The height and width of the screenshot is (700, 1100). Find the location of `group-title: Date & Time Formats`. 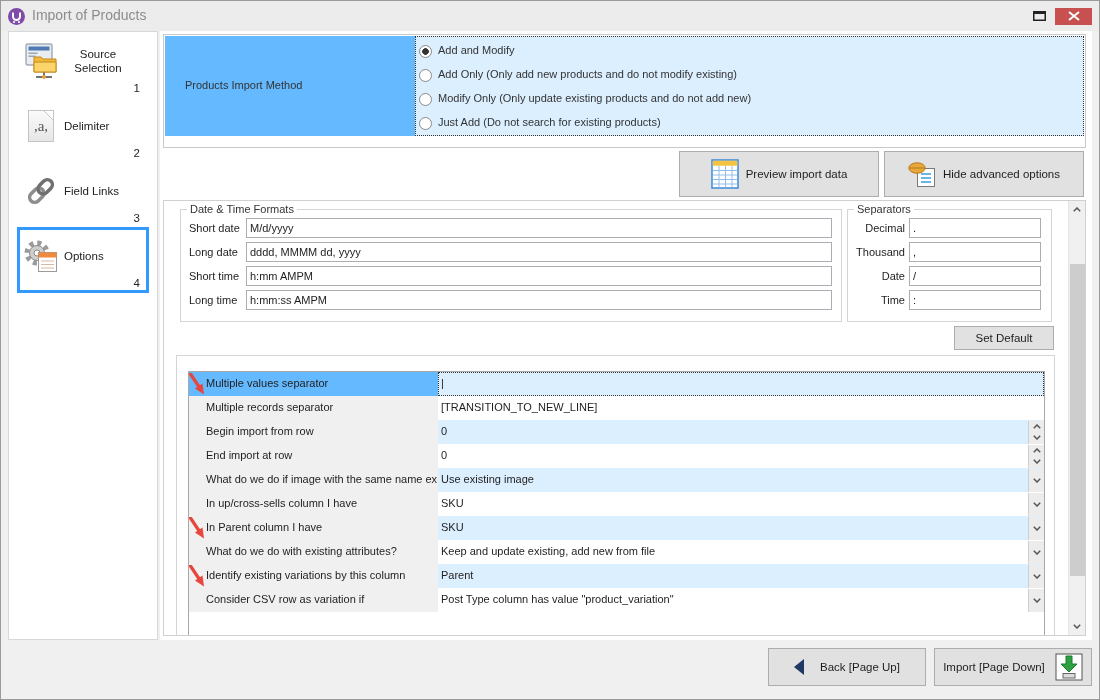

group-title: Date & Time Formats is located at coordinates (242, 209).